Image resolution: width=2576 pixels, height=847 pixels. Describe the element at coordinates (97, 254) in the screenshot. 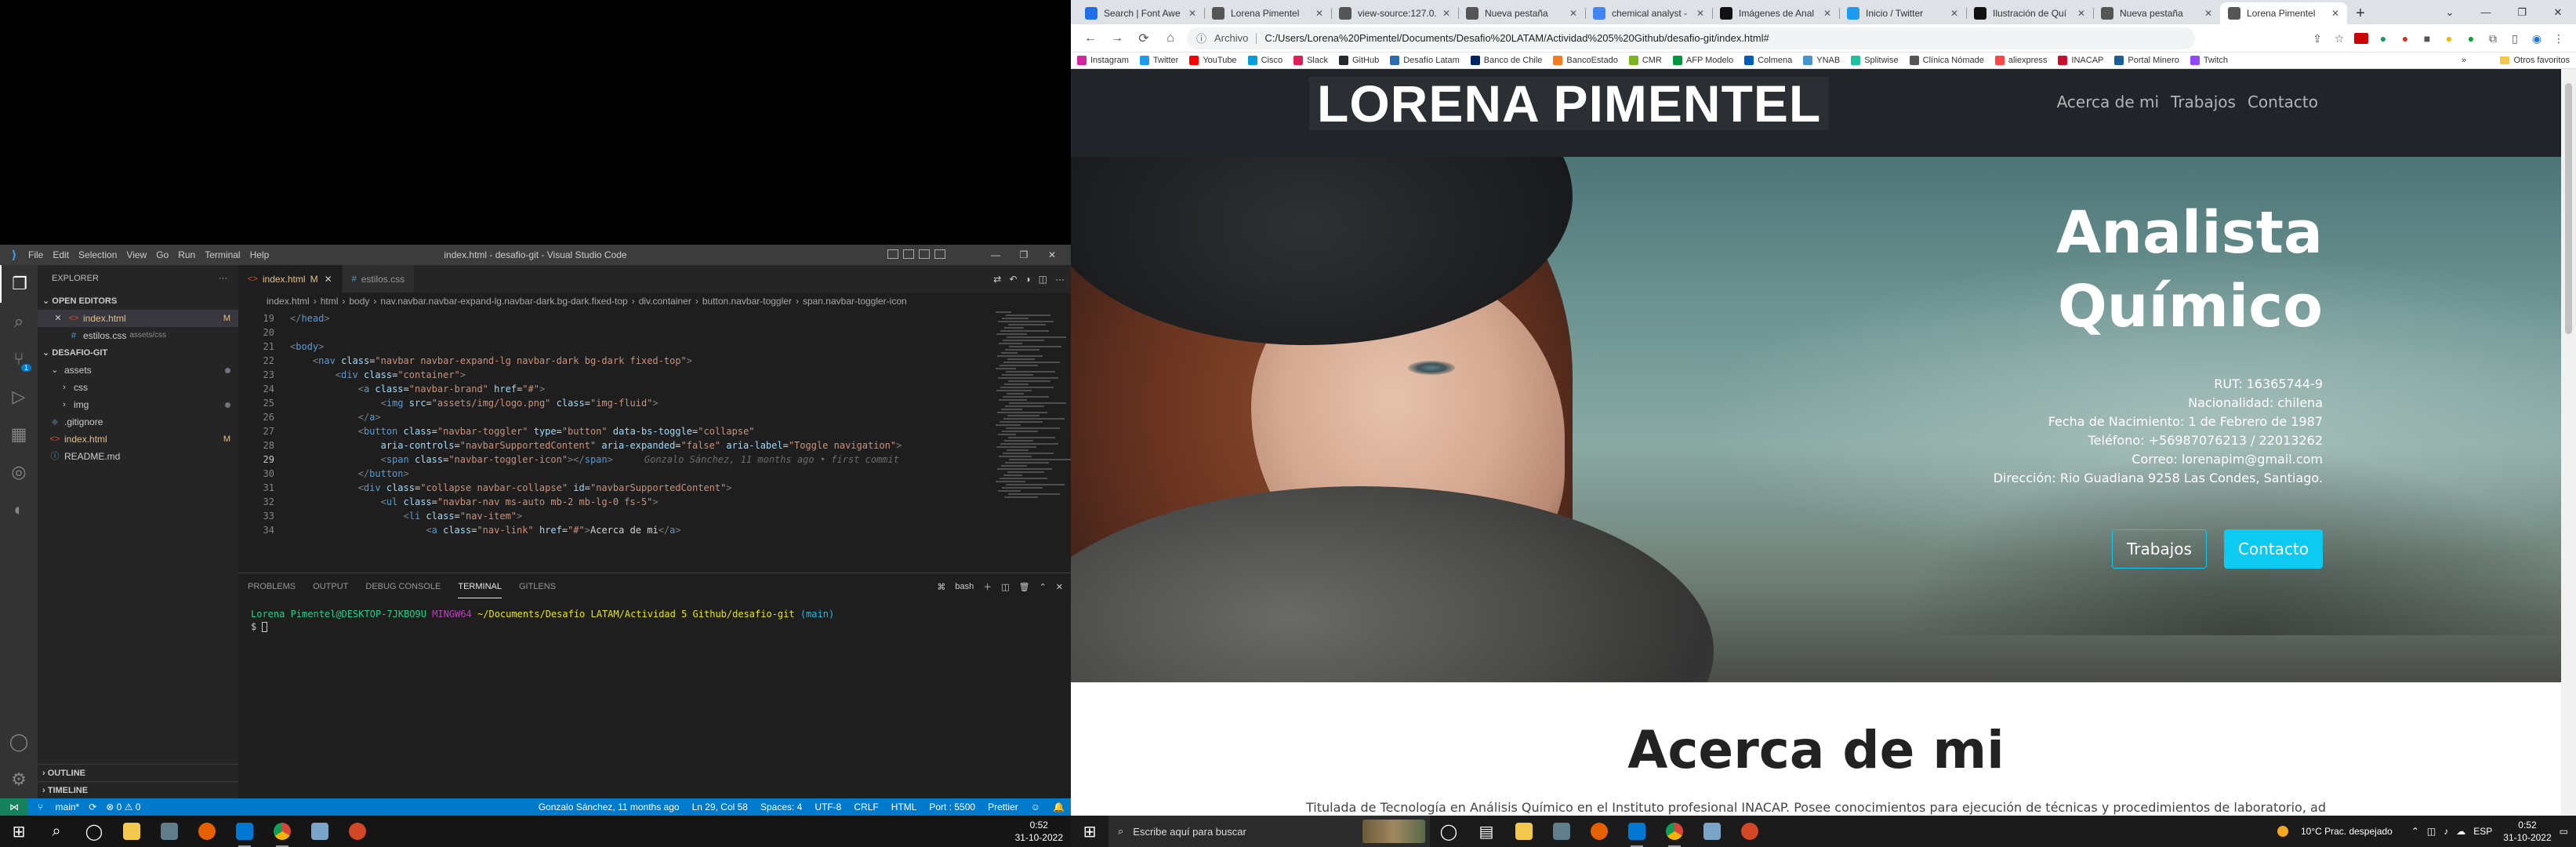

I see `menu-selection: Selection` at that location.